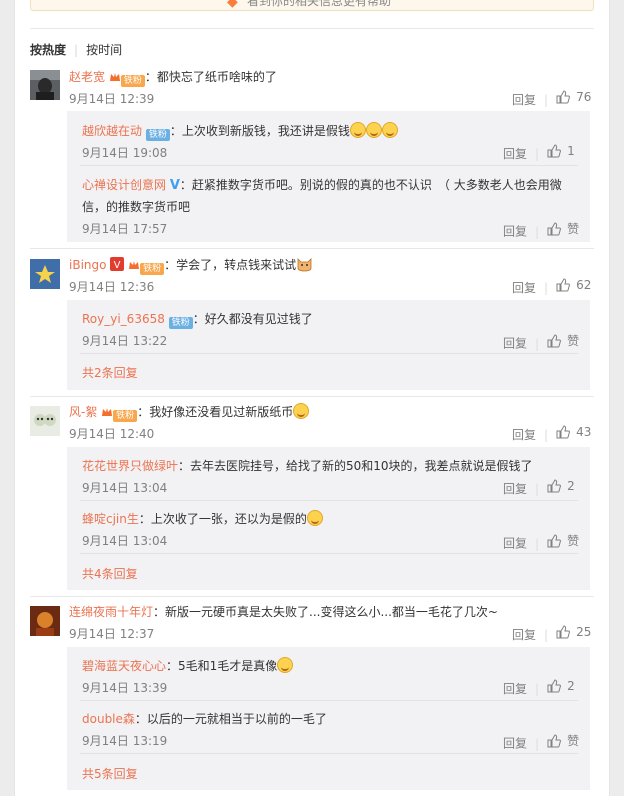 This screenshot has height=796, width=624. What do you see at coordinates (130, 466) in the screenshot?
I see `reply-username: 花花世界只做绿叶` at bounding box center [130, 466].